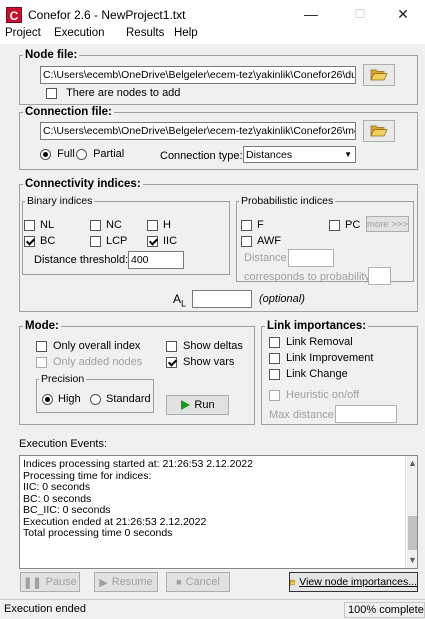 Image resolution: width=425 pixels, height=619 pixels. What do you see at coordinates (303, 415) in the screenshot?
I see `max-distance-label: Max distance:` at bounding box center [303, 415].